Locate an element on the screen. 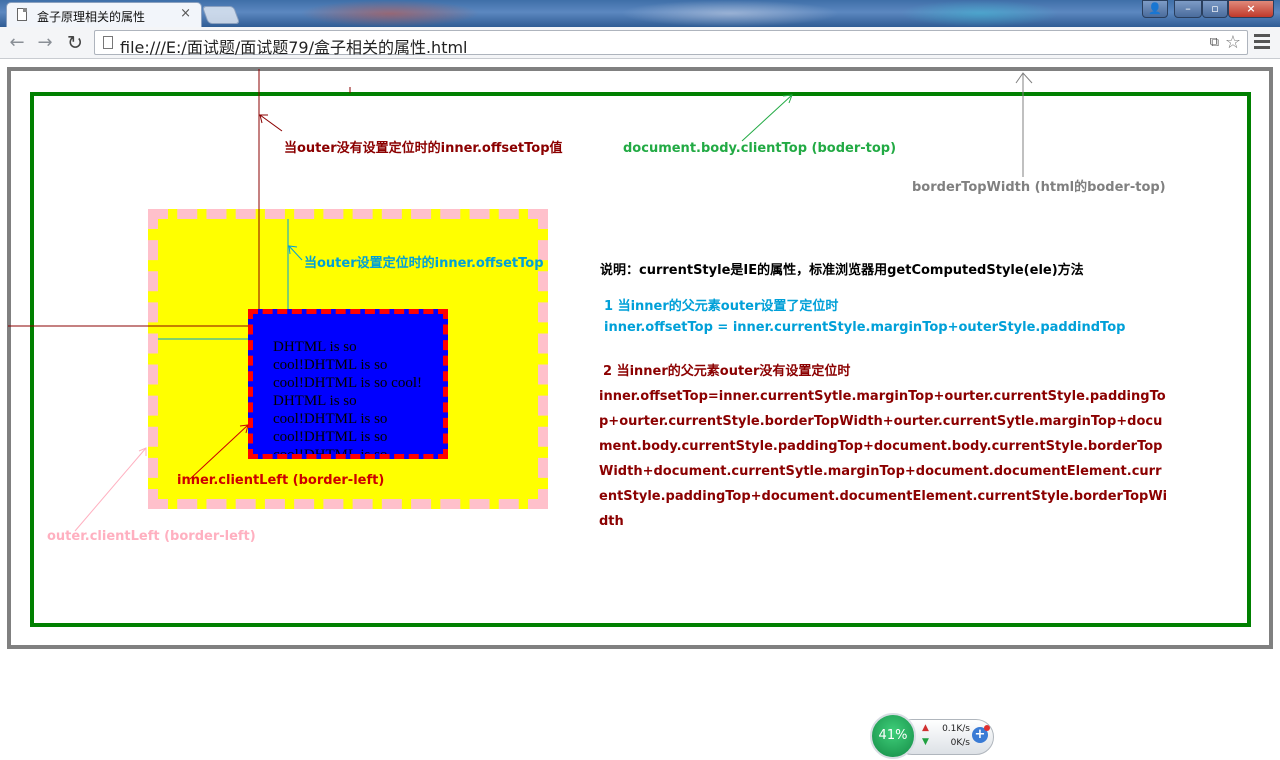 The image size is (1280, 760). document-icon is located at coordinates (108, 42).